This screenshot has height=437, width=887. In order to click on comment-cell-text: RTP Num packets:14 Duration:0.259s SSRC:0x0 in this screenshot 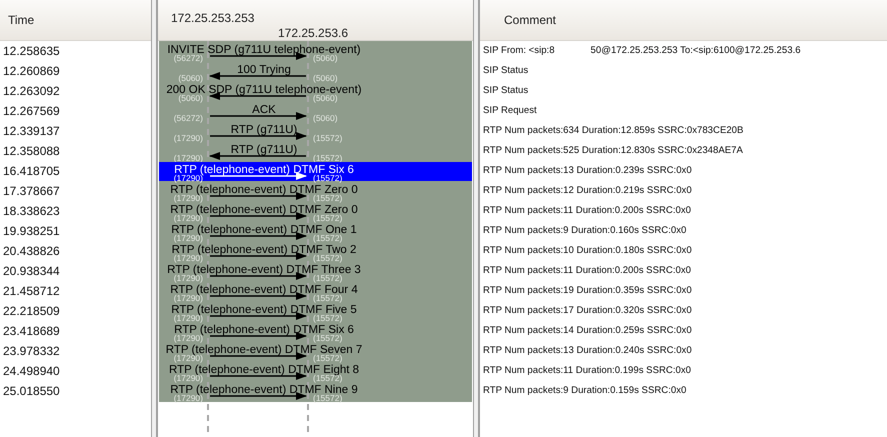, I will do `click(587, 331)`.